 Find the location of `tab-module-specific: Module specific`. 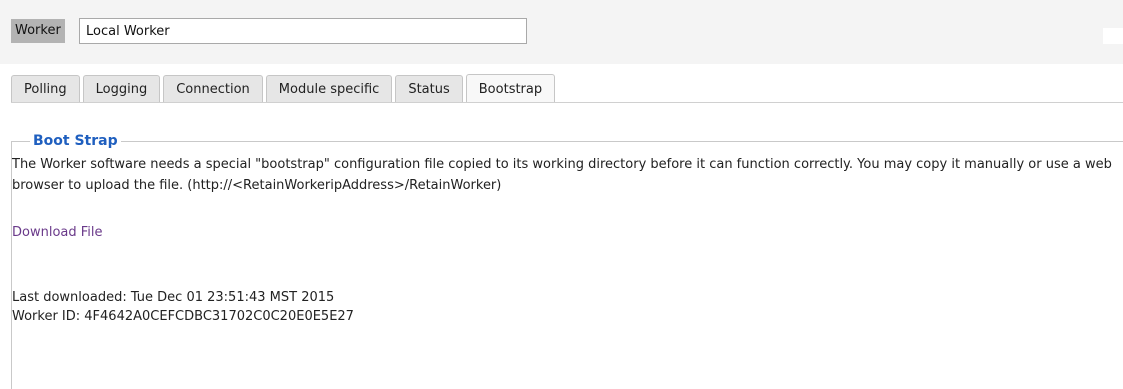

tab-module-specific: Module specific is located at coordinates (329, 89).